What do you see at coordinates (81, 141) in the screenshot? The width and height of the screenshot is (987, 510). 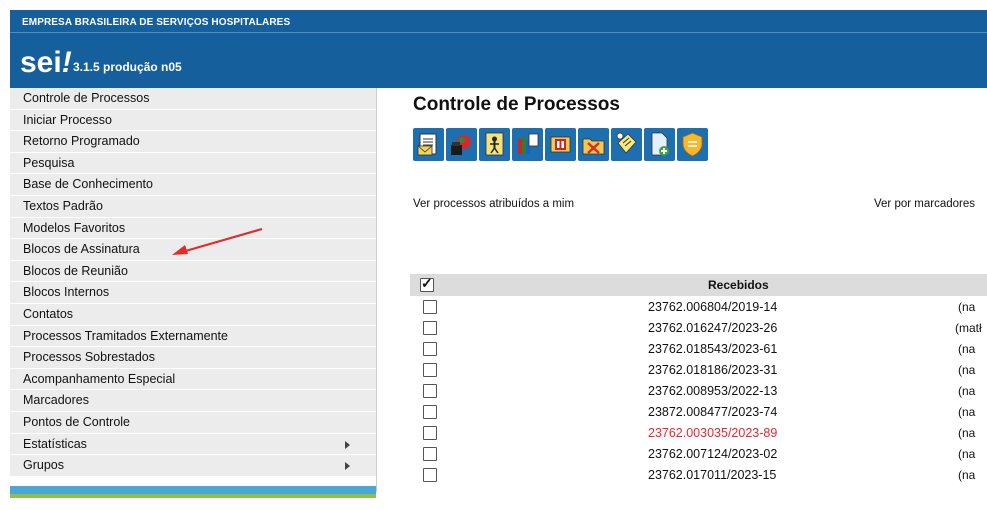 I see `sidebar-item-label: Retorno Programado` at bounding box center [81, 141].